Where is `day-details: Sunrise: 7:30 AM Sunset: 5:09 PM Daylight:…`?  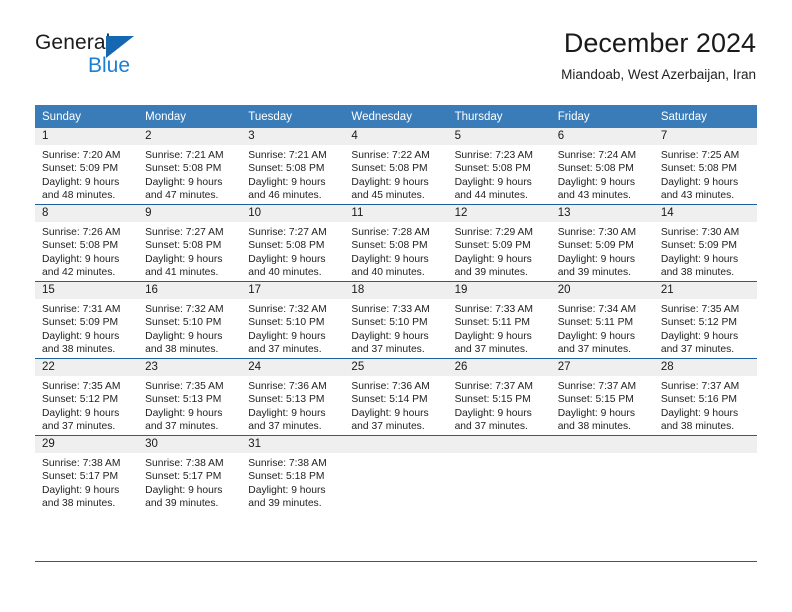
day-details: Sunrise: 7:30 AM Sunset: 5:09 PM Daylight:… is located at coordinates (705, 251).